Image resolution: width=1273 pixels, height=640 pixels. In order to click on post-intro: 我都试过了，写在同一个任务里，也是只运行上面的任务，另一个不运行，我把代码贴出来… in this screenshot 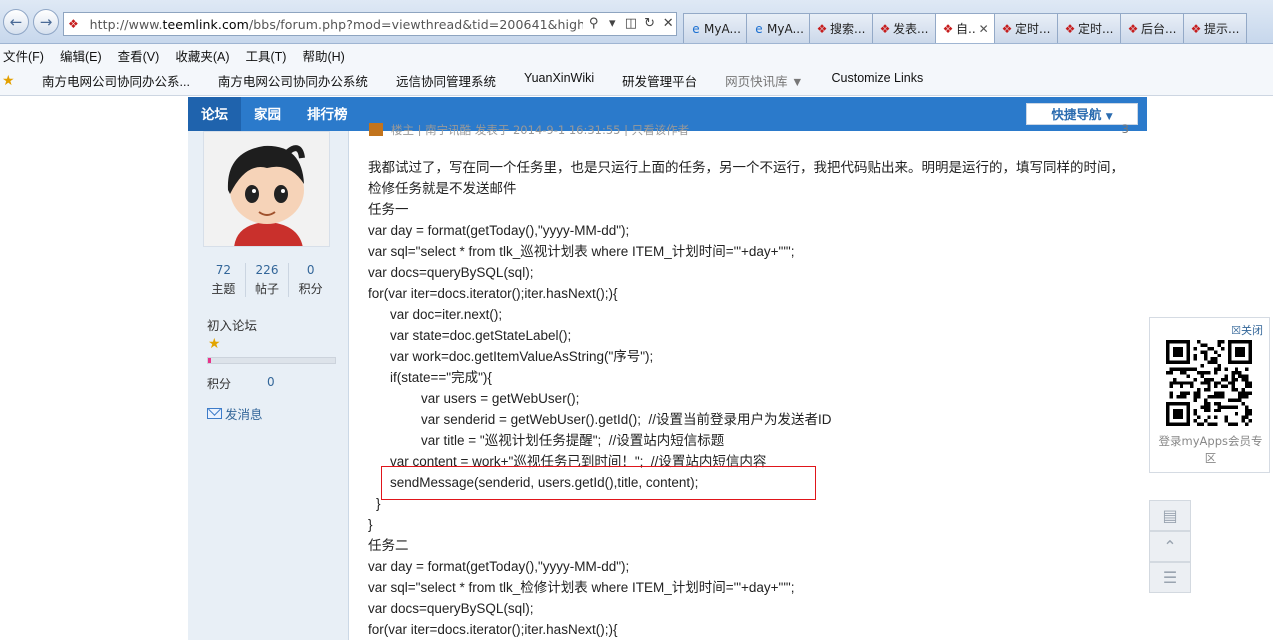, I will do `click(746, 178)`.